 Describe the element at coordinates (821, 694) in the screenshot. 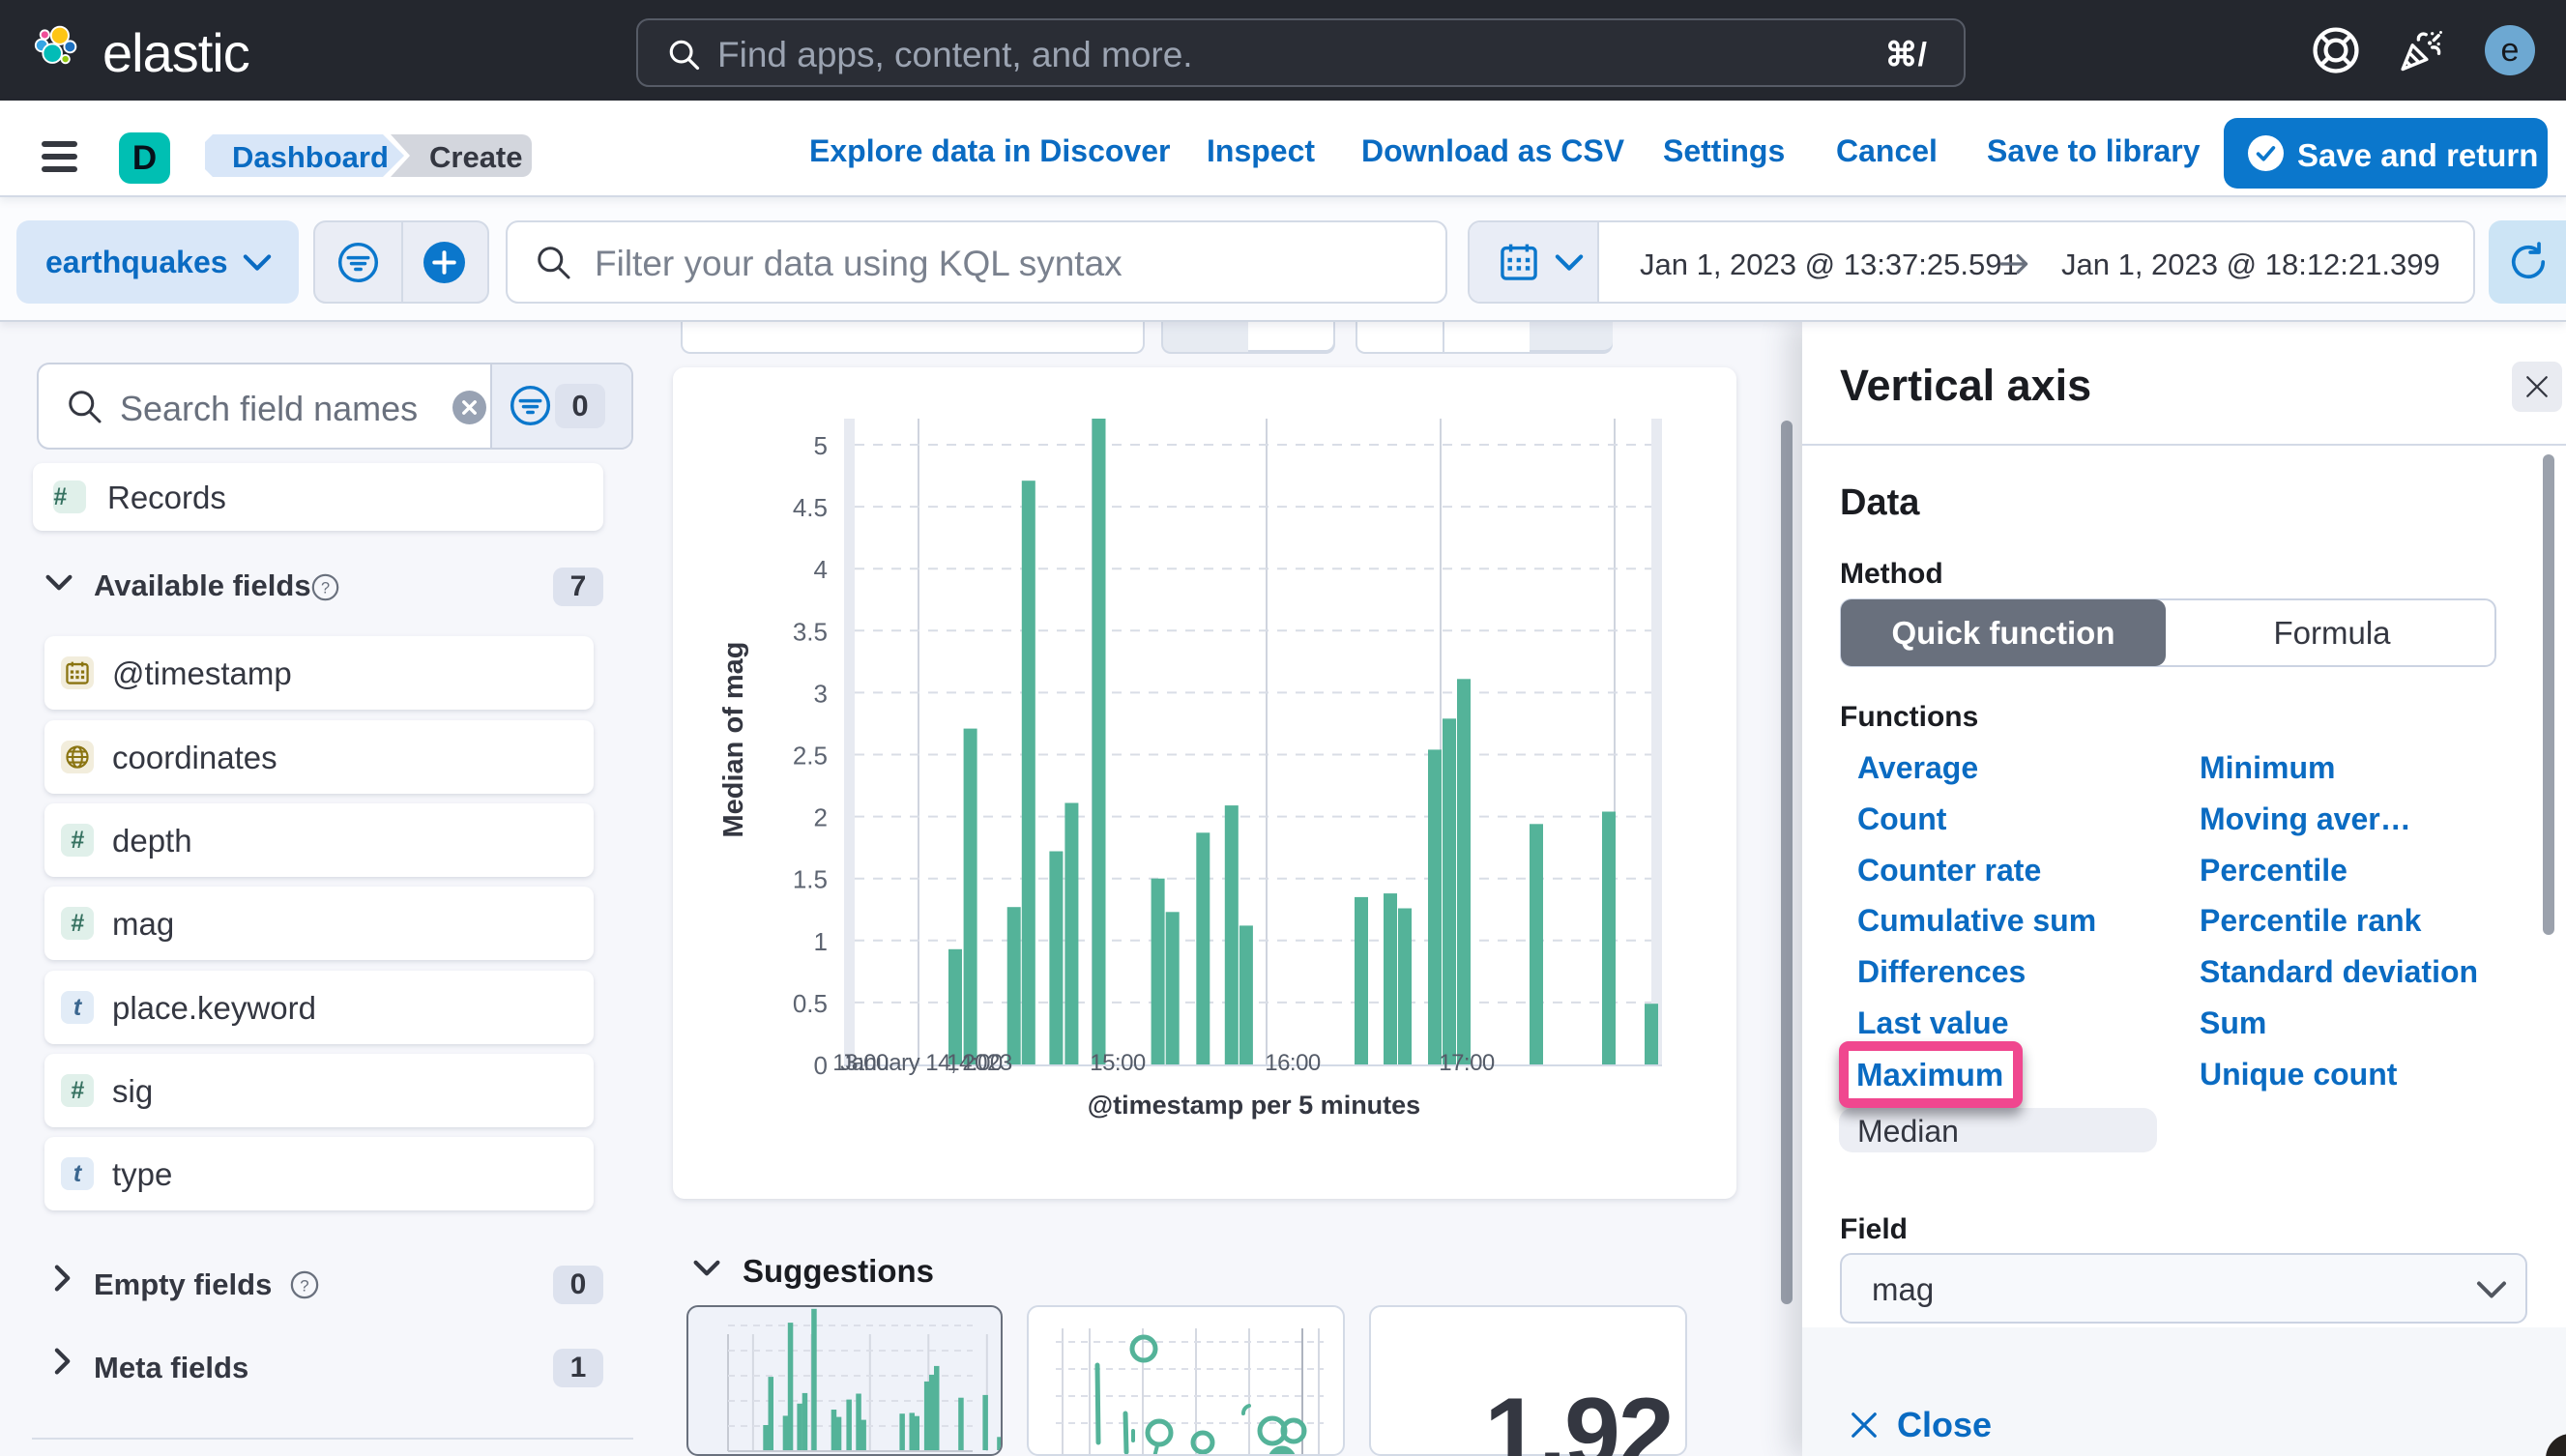

I see `svg-text: 3` at that location.